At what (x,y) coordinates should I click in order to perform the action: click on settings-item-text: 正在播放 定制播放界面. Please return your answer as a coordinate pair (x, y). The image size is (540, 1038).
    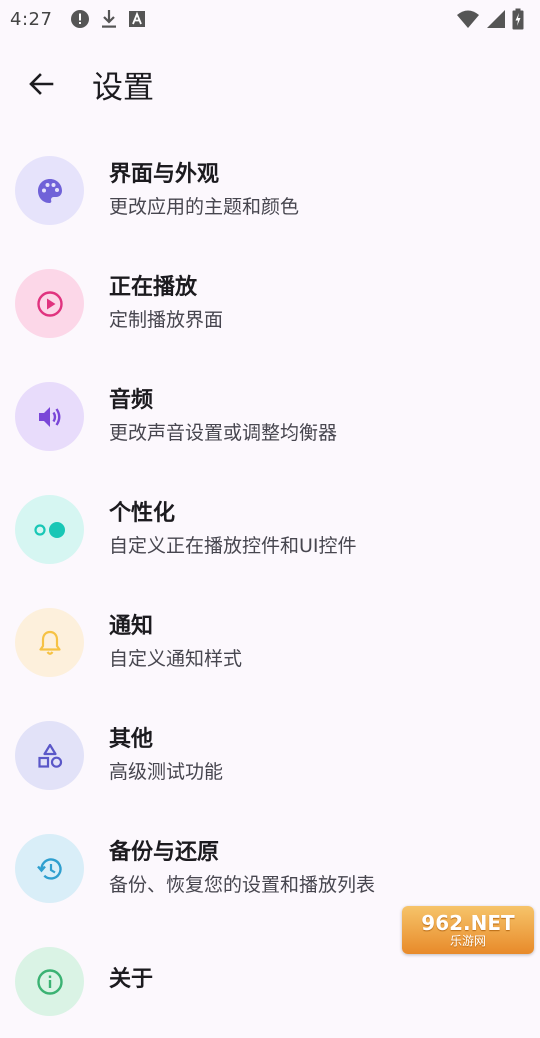
    Looking at the image, I should click on (166, 303).